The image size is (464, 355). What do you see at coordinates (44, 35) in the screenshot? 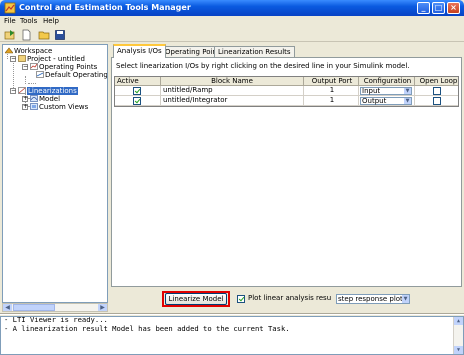
I see `open-folder-icon` at bounding box center [44, 35].